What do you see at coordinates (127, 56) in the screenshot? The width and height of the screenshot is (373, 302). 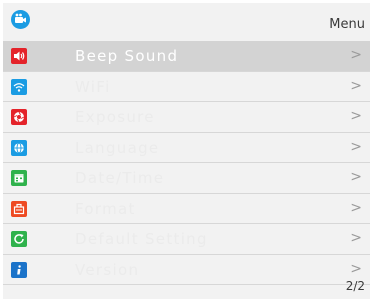 I see `menu-item-label: Beep Sound` at bounding box center [127, 56].